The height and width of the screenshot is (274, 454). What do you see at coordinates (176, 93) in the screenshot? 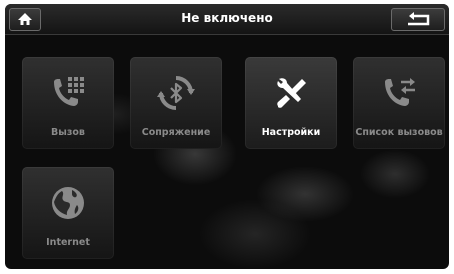
I see `bluetooth-sync-icon` at bounding box center [176, 93].